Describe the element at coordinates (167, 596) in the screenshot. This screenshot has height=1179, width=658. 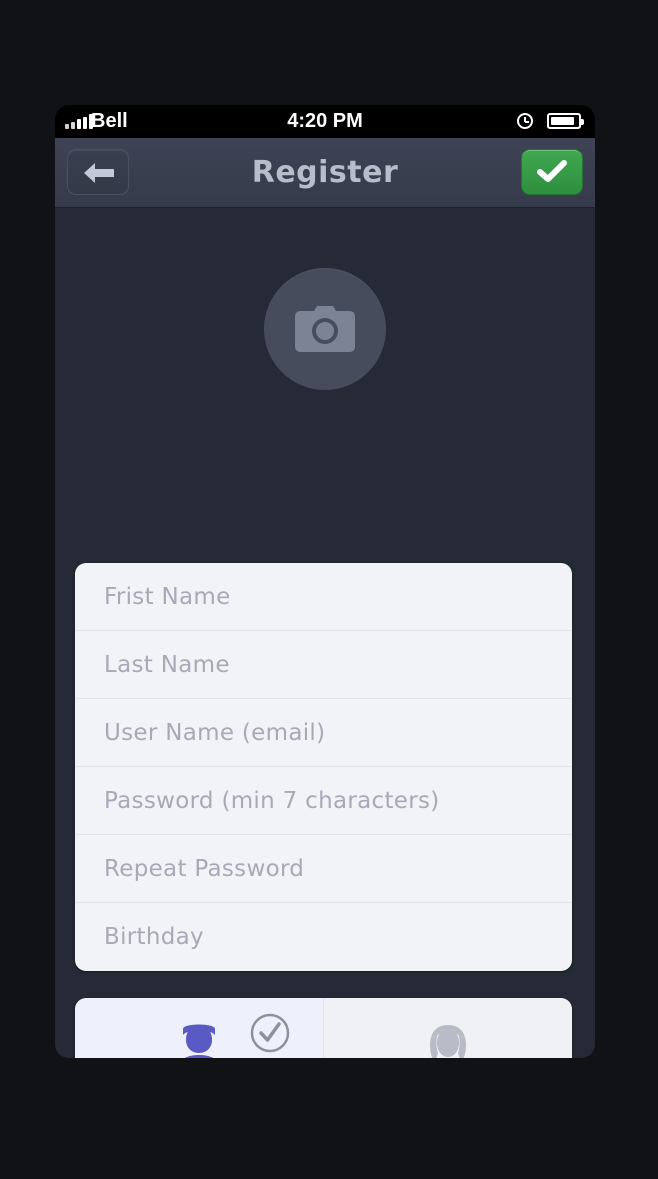
I see `first-name-placeholder: Frist Name` at that location.